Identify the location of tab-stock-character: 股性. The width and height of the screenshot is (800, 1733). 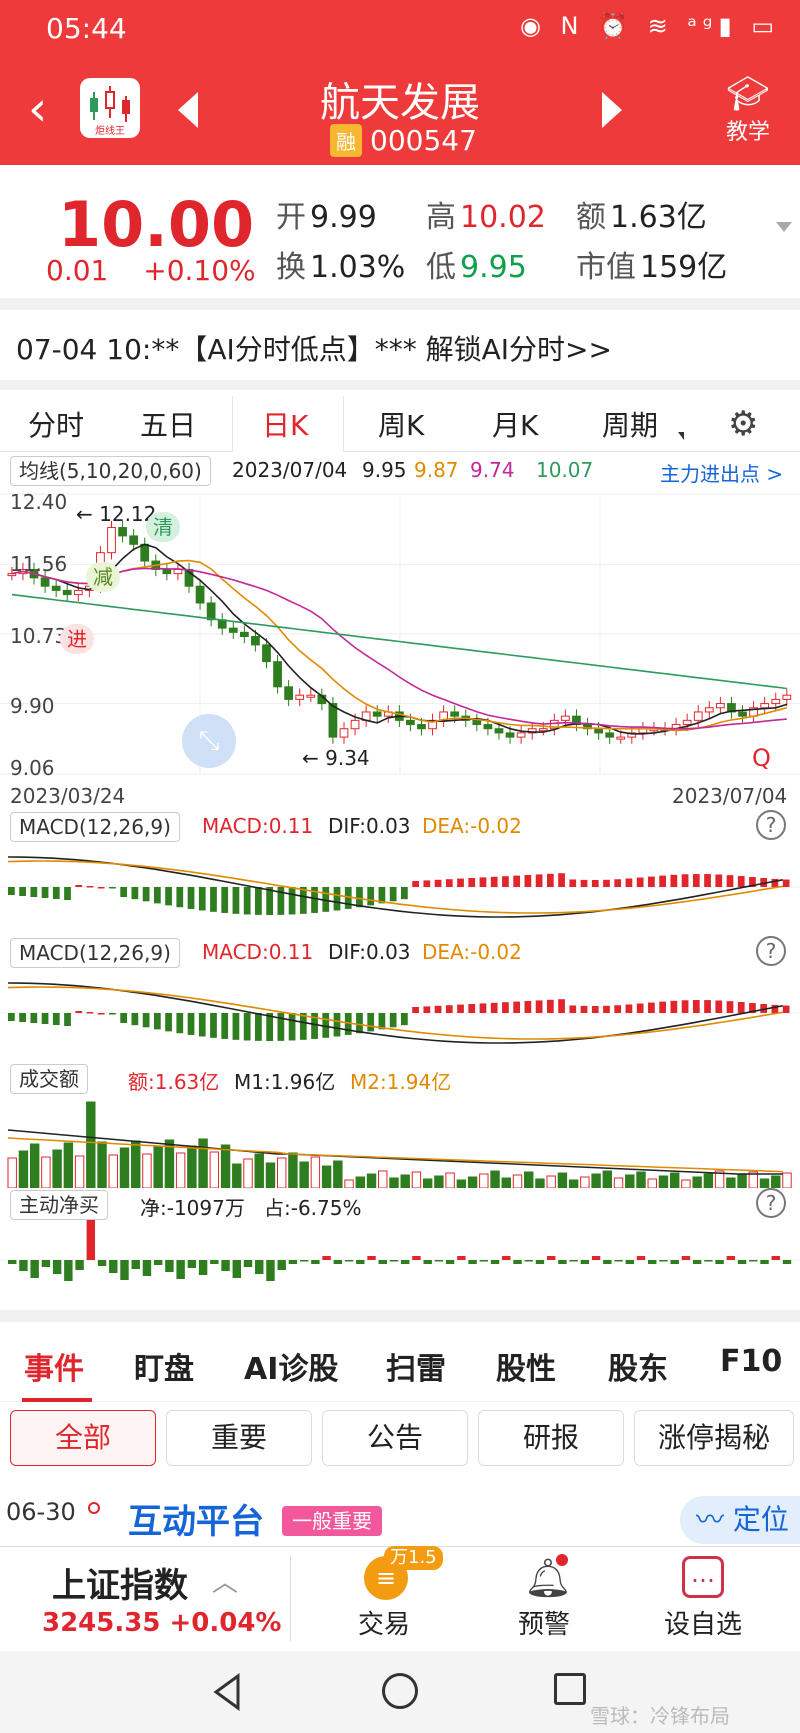
(526, 1366).